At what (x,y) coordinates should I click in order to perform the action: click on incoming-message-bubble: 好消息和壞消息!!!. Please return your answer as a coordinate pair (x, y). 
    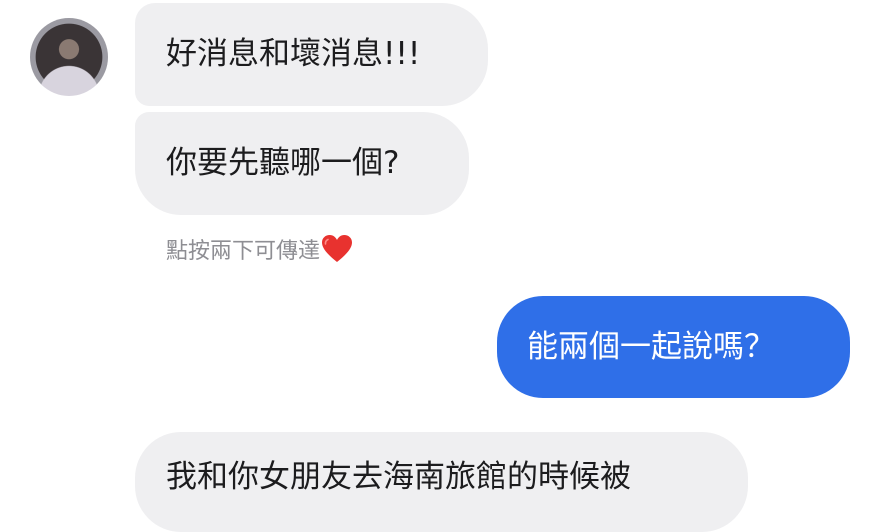
    Looking at the image, I should click on (311, 54).